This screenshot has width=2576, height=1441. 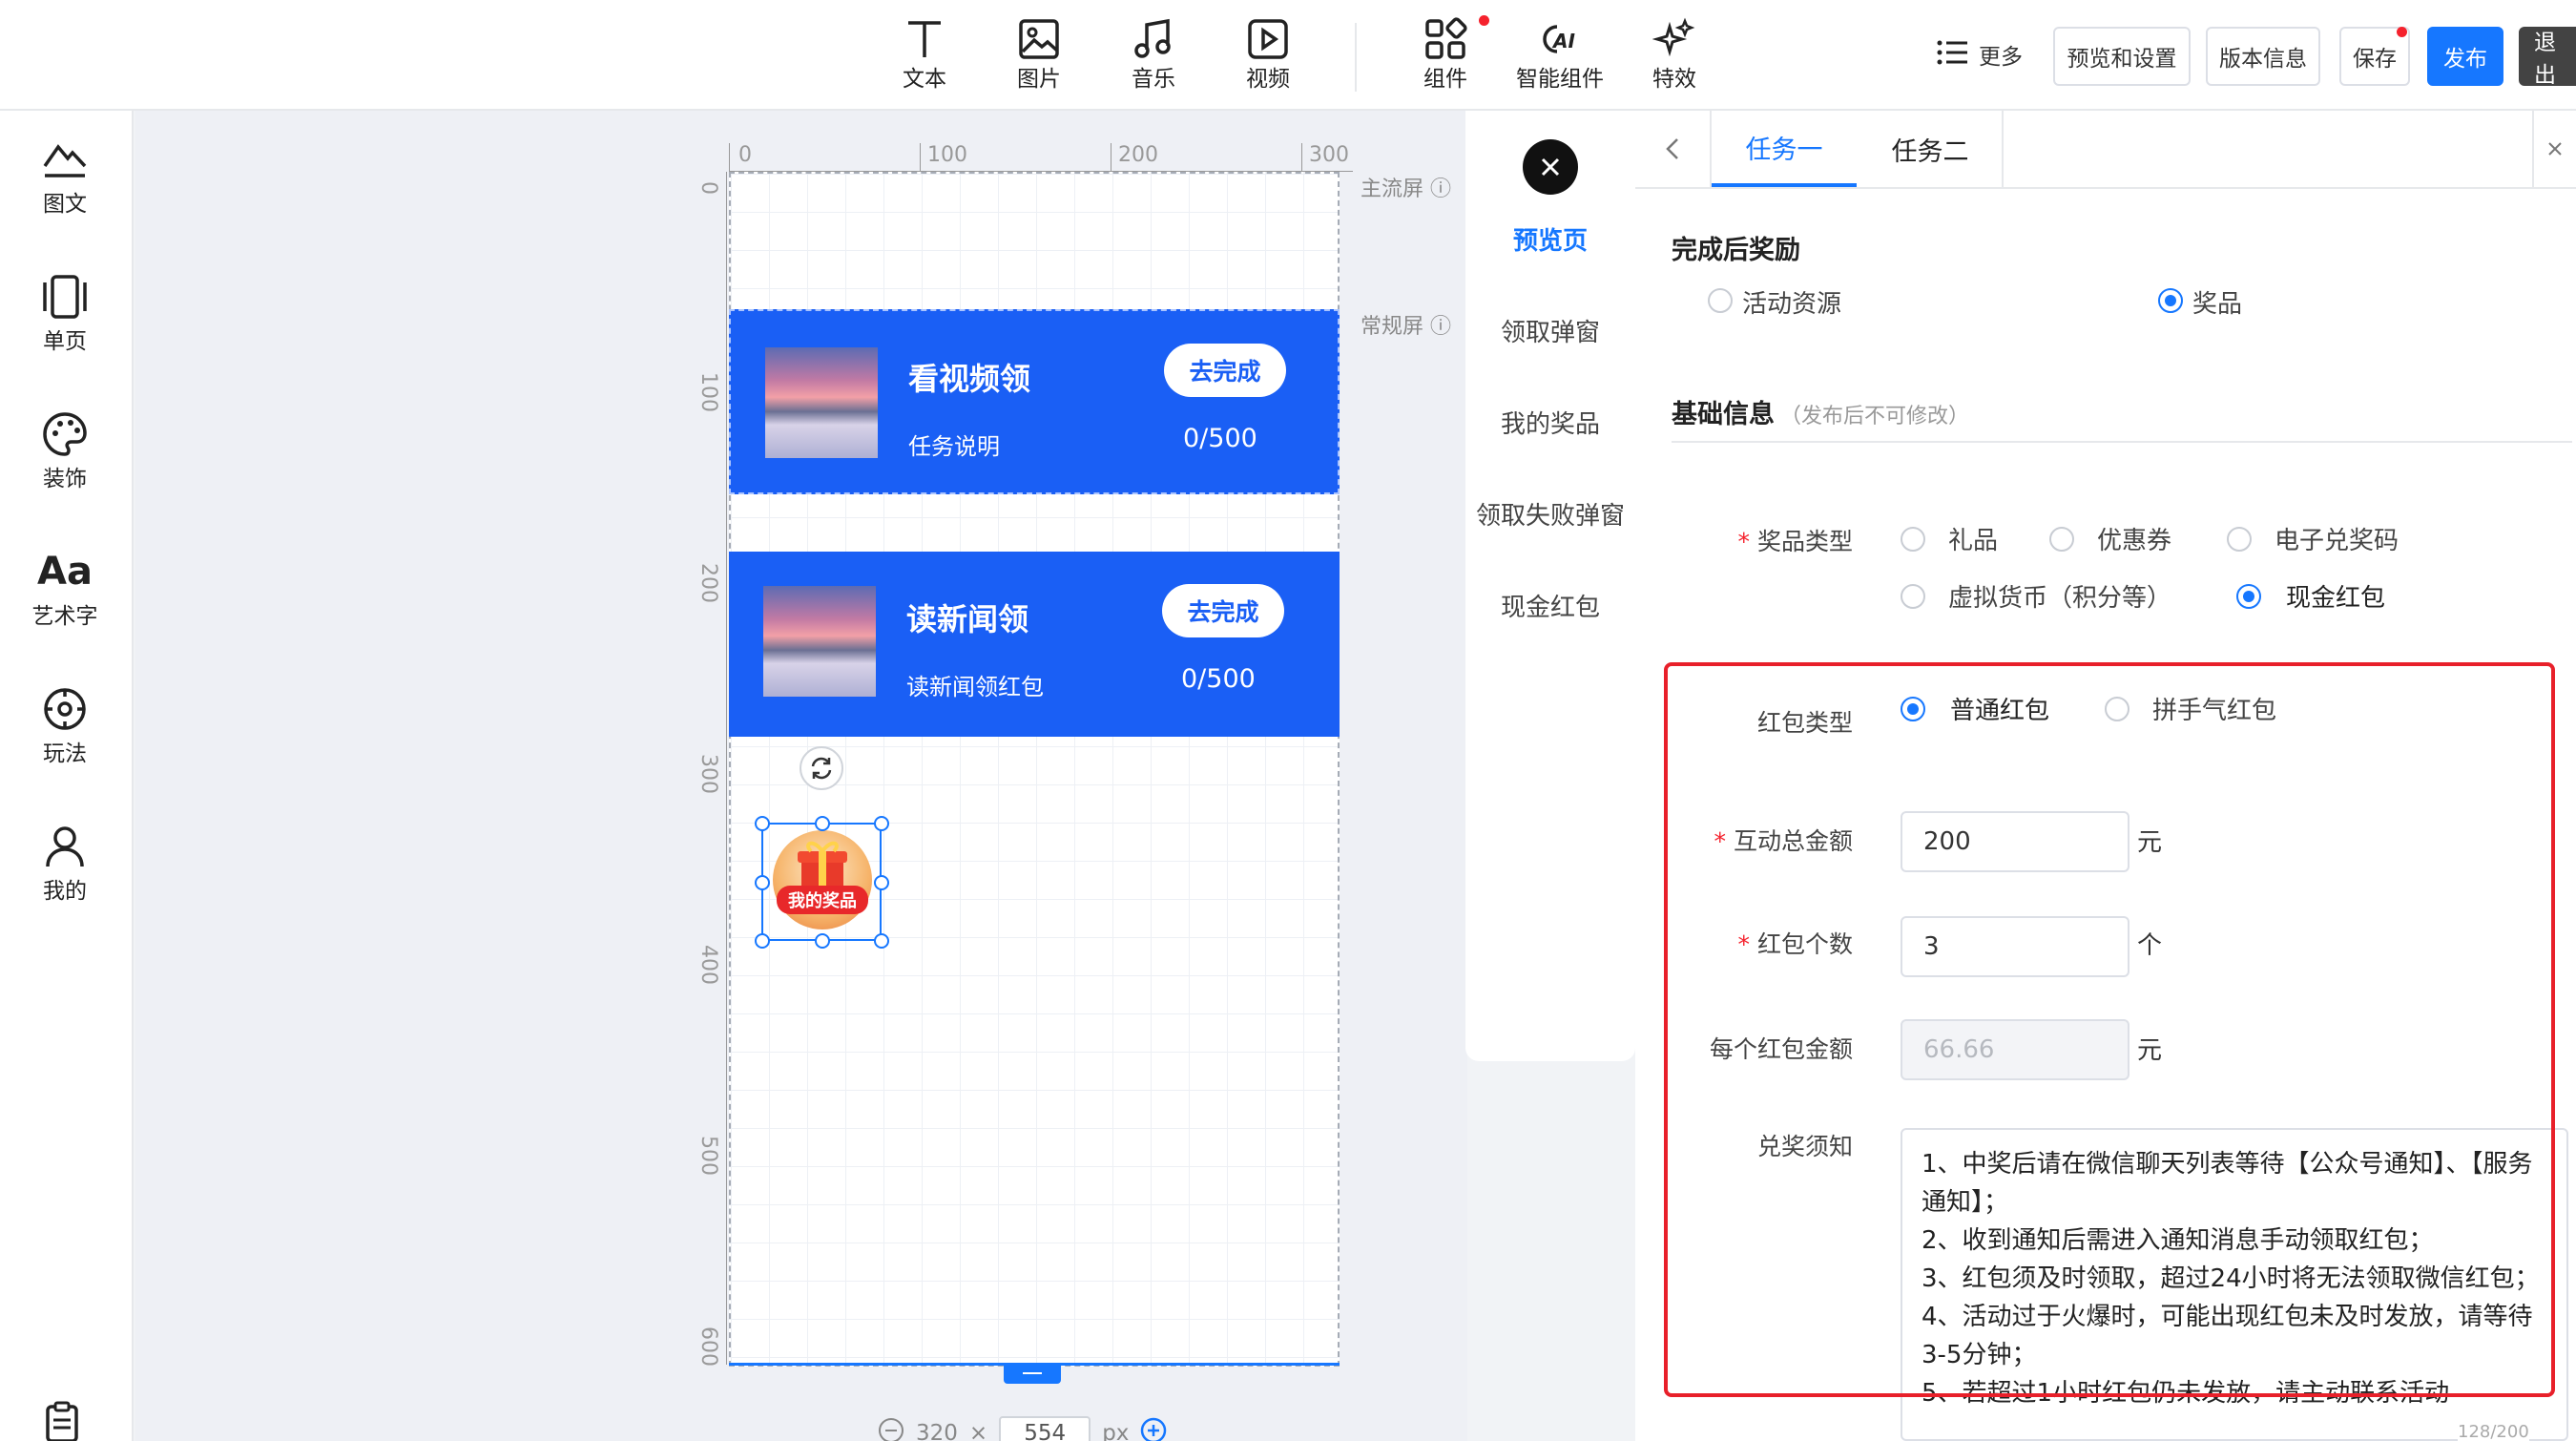 I want to click on tool-music: 音乐, so click(x=1153, y=54).